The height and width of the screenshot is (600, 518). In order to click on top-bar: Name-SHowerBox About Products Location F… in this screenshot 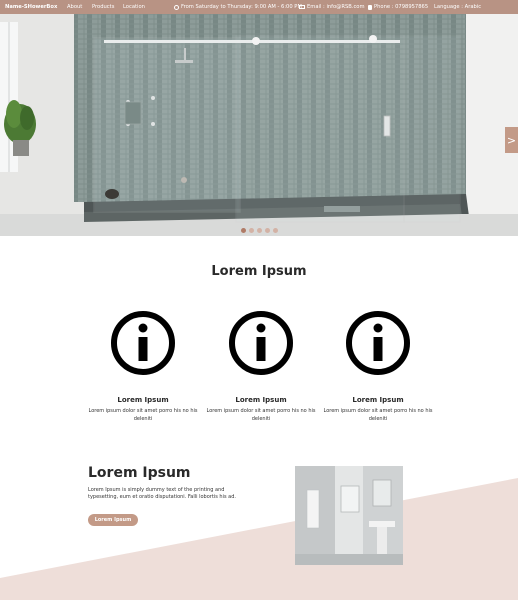, I will do `click(259, 7)`.